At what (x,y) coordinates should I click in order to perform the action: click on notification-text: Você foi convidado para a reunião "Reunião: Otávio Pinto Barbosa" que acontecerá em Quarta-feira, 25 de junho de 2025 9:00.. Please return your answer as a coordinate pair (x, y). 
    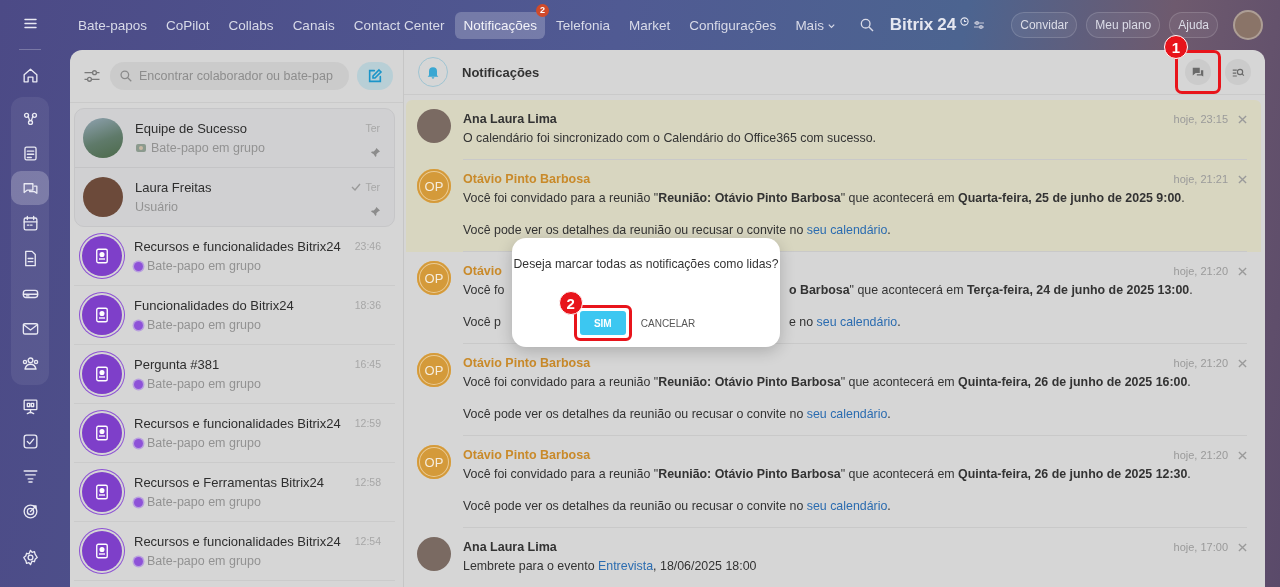
    Looking at the image, I should click on (824, 198).